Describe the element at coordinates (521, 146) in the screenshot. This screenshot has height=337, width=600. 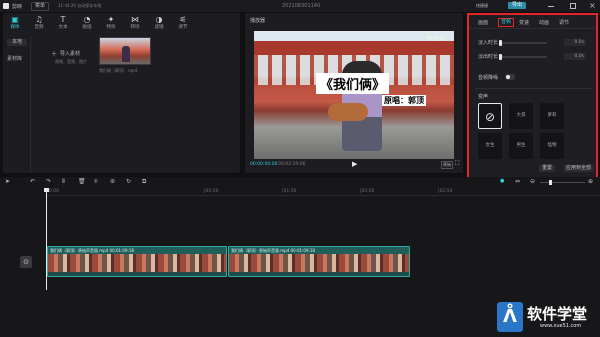
I see `voice-male: 男生` at that location.